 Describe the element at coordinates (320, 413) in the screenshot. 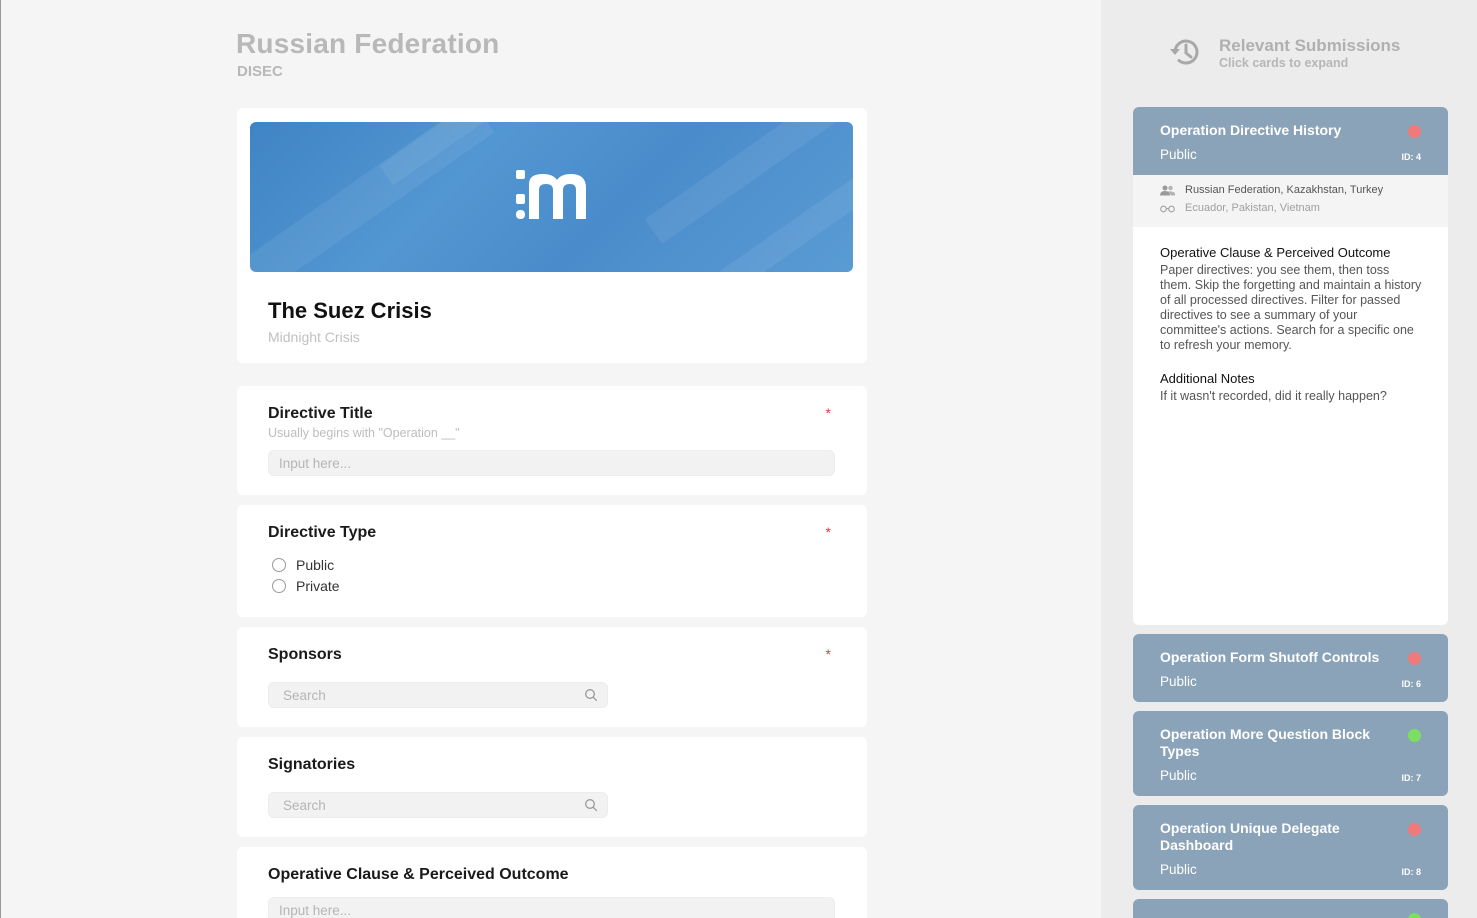

I see `directive-title-label: Directive Title` at that location.